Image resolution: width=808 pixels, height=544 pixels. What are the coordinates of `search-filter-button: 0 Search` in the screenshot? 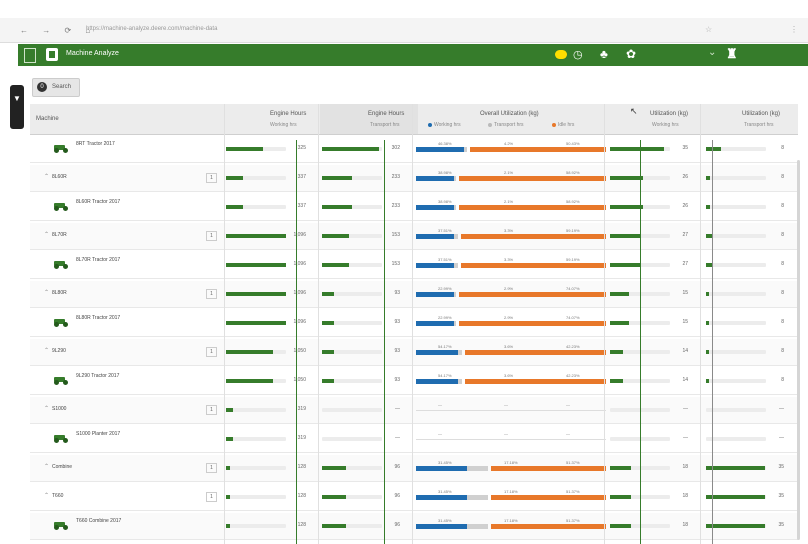 It's located at (56, 87).